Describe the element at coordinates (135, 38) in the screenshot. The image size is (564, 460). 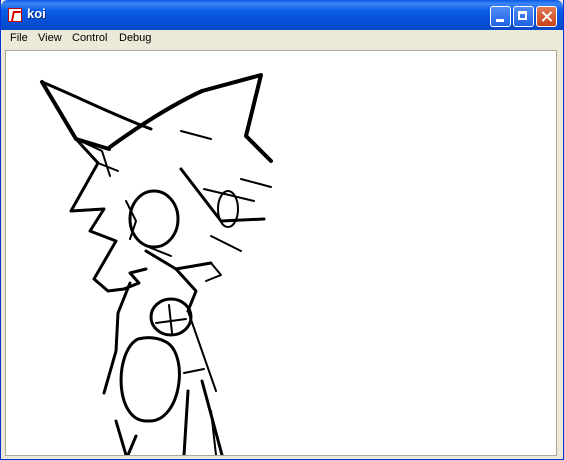
I see `menu-debug: Debug` at that location.